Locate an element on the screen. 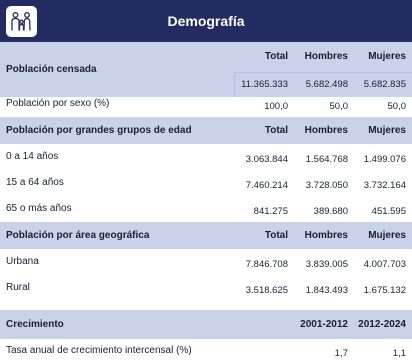 The height and width of the screenshot is (364, 412). growth-col-2012-2024: 2012-2024 is located at coordinates (382, 324).